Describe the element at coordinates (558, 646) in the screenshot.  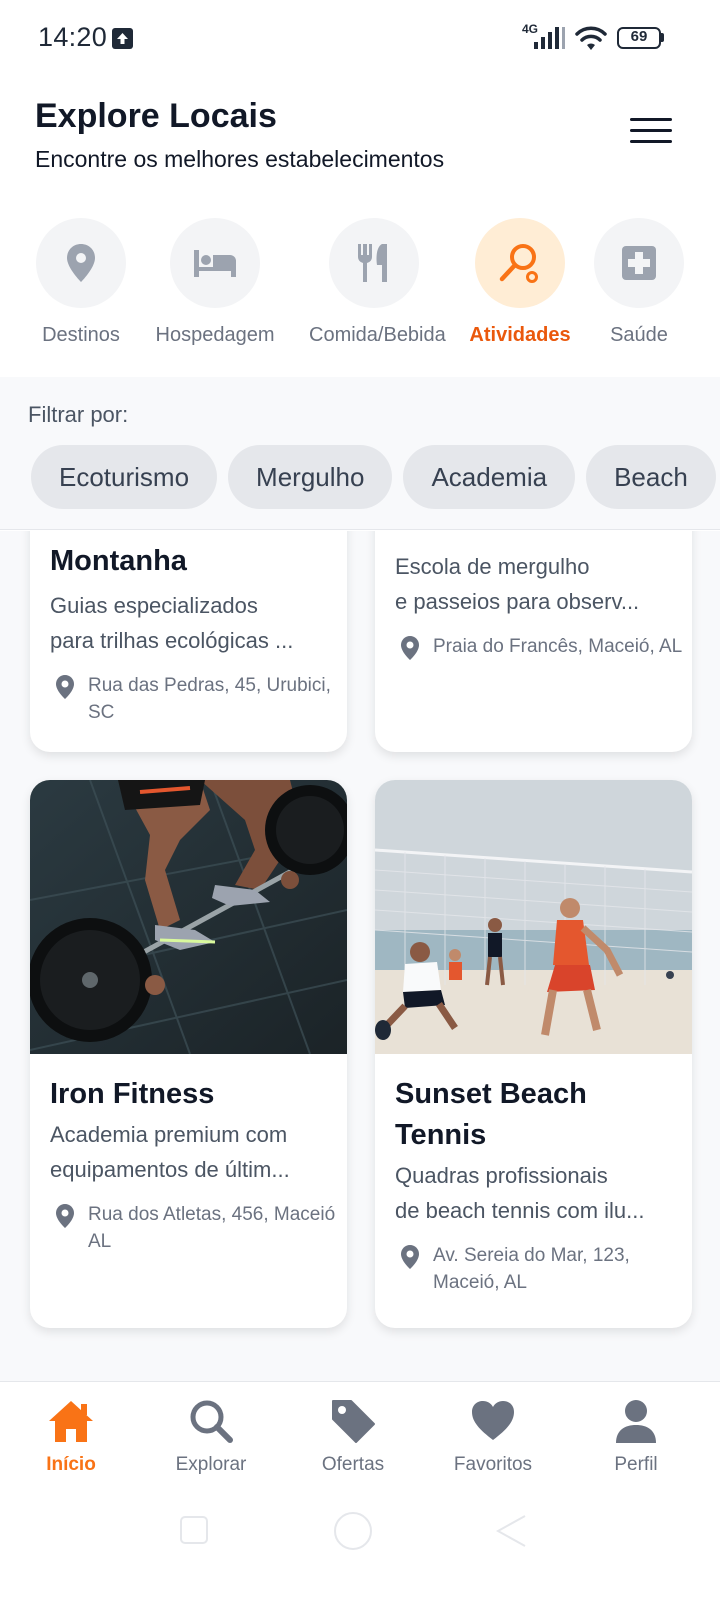
I see `card-location-line: Praia do Francês, Maceió, AL` at that location.